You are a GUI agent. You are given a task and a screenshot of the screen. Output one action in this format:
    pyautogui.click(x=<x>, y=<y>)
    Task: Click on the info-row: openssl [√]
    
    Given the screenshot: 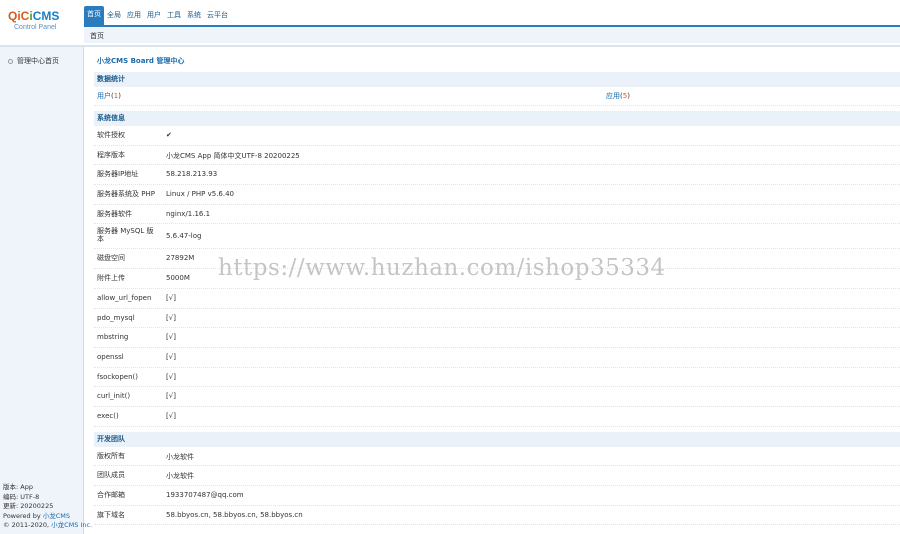 What is the action you would take?
    pyautogui.click(x=497, y=358)
    